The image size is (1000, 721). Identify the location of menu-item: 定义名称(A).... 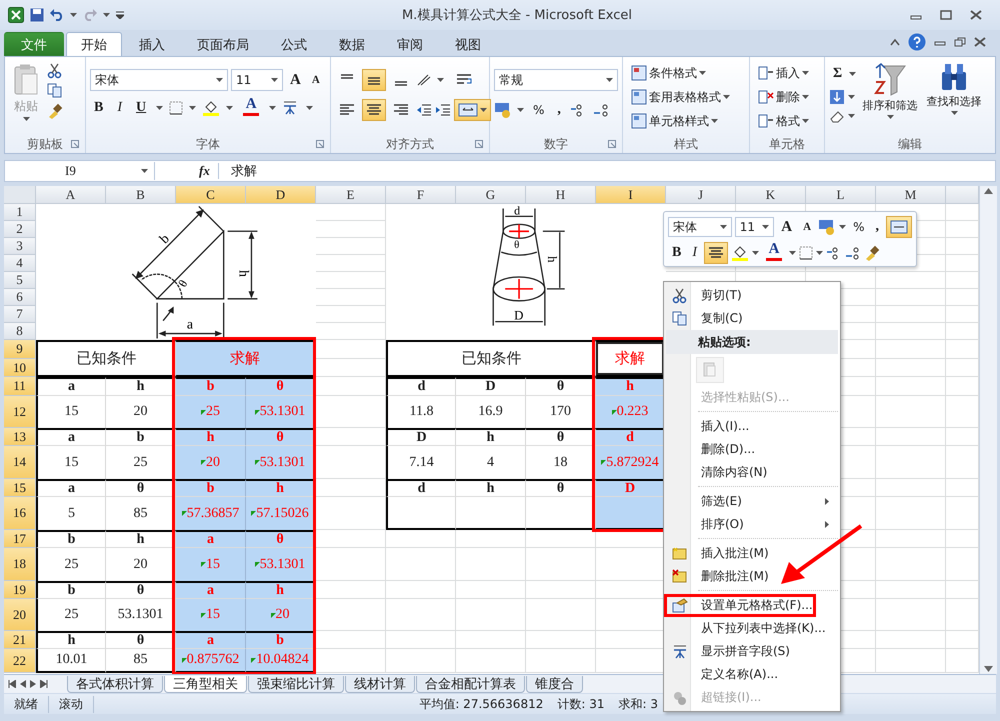
(752, 674).